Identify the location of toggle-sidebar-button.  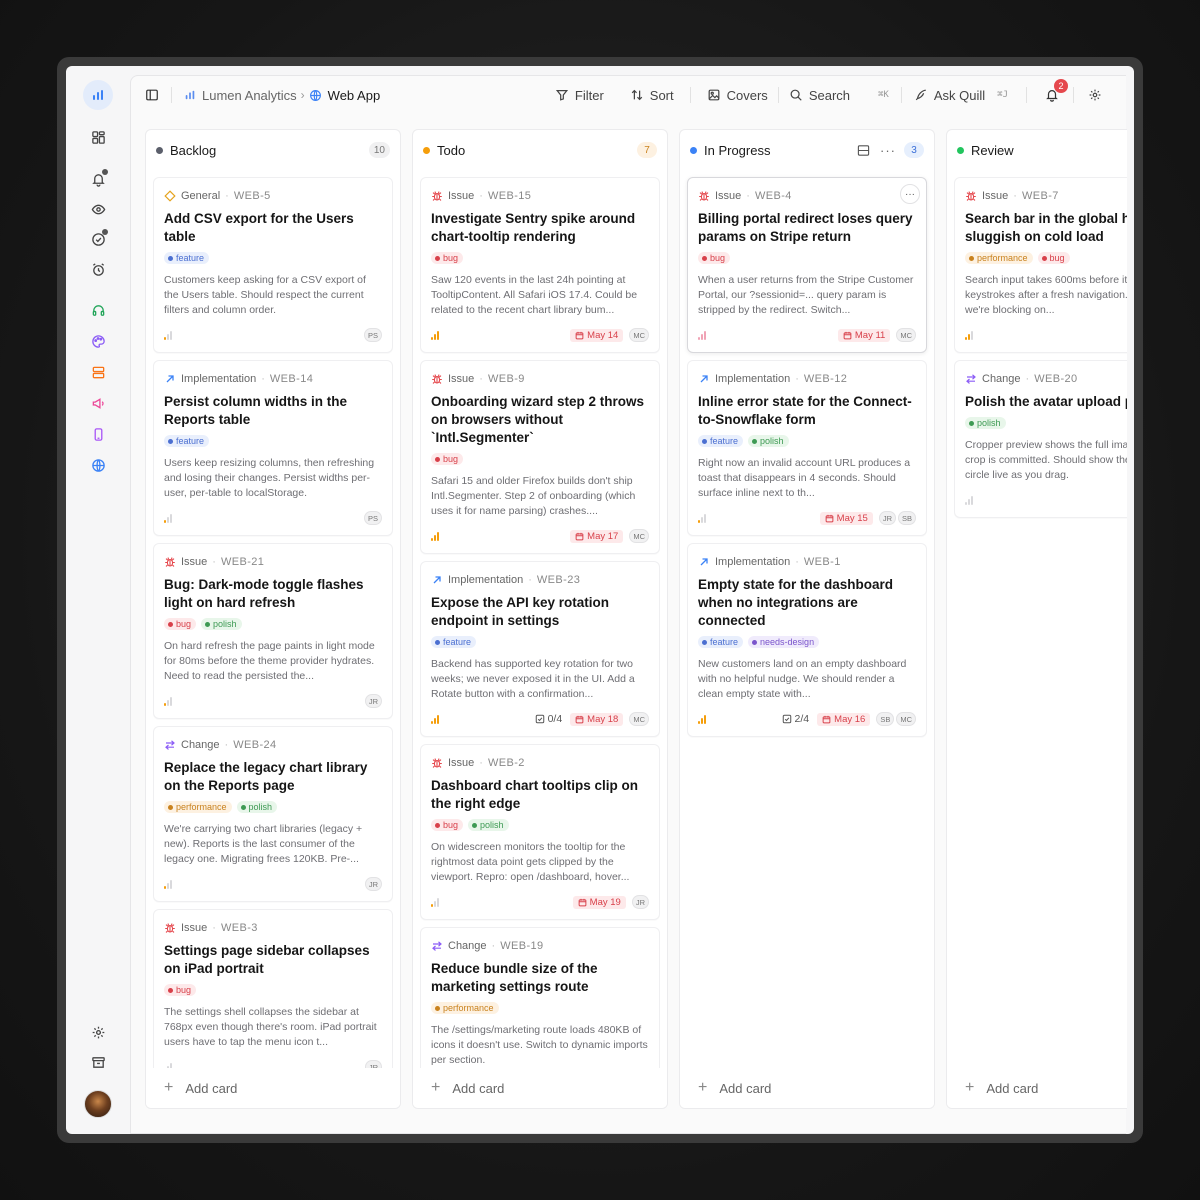
(152, 95).